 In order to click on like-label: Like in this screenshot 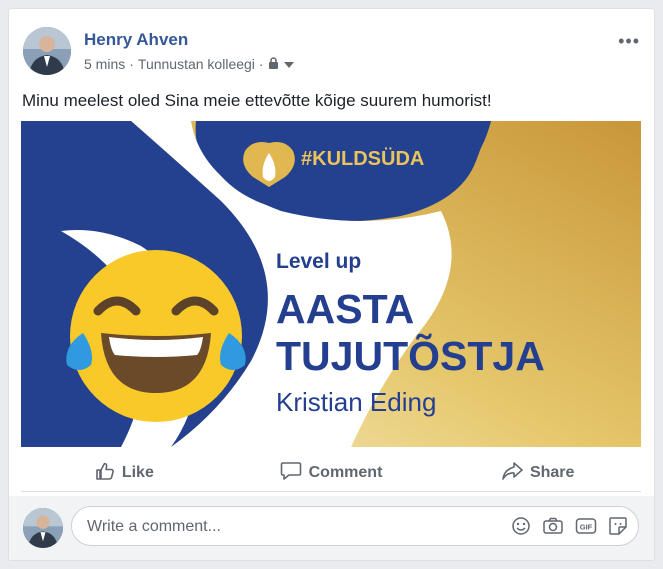, I will do `click(137, 472)`.